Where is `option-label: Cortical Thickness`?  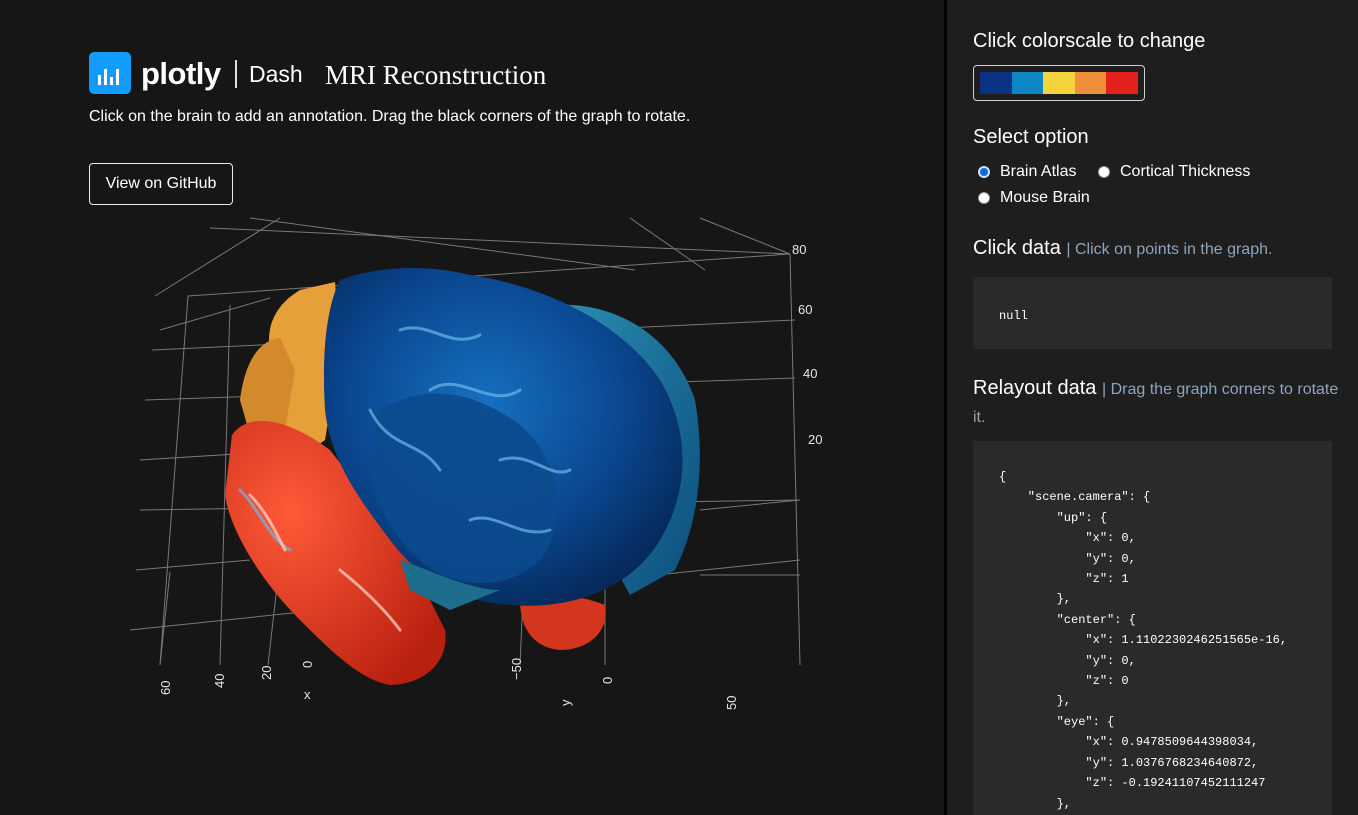 option-label: Cortical Thickness is located at coordinates (1185, 171).